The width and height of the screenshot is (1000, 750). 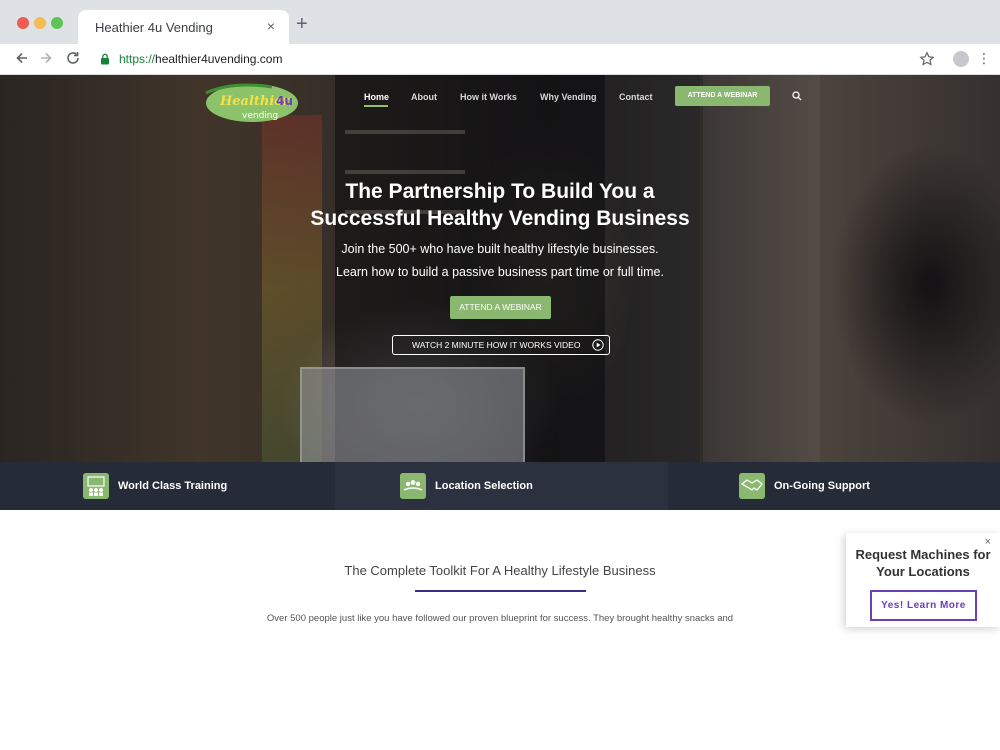 What do you see at coordinates (22, 58) in the screenshot?
I see `back-arrow-icon` at bounding box center [22, 58].